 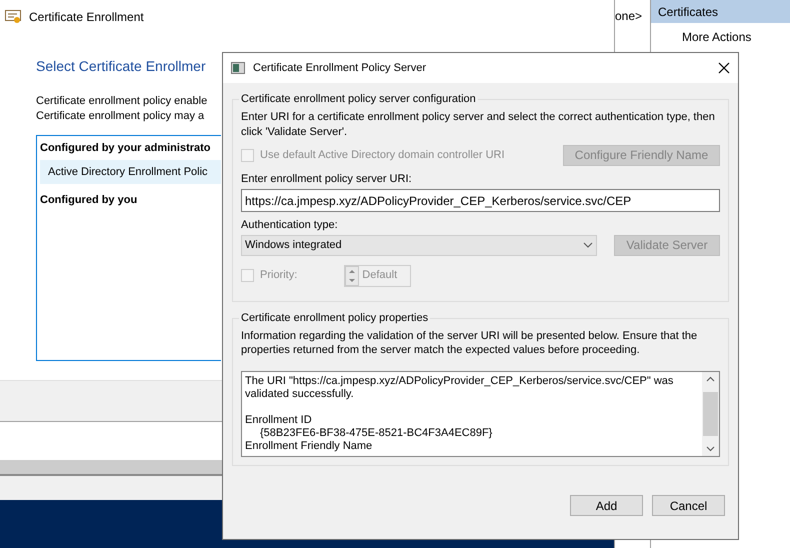 What do you see at coordinates (340, 68) in the screenshot?
I see `dialog-title: Certificate Enrollment Policy Server` at bounding box center [340, 68].